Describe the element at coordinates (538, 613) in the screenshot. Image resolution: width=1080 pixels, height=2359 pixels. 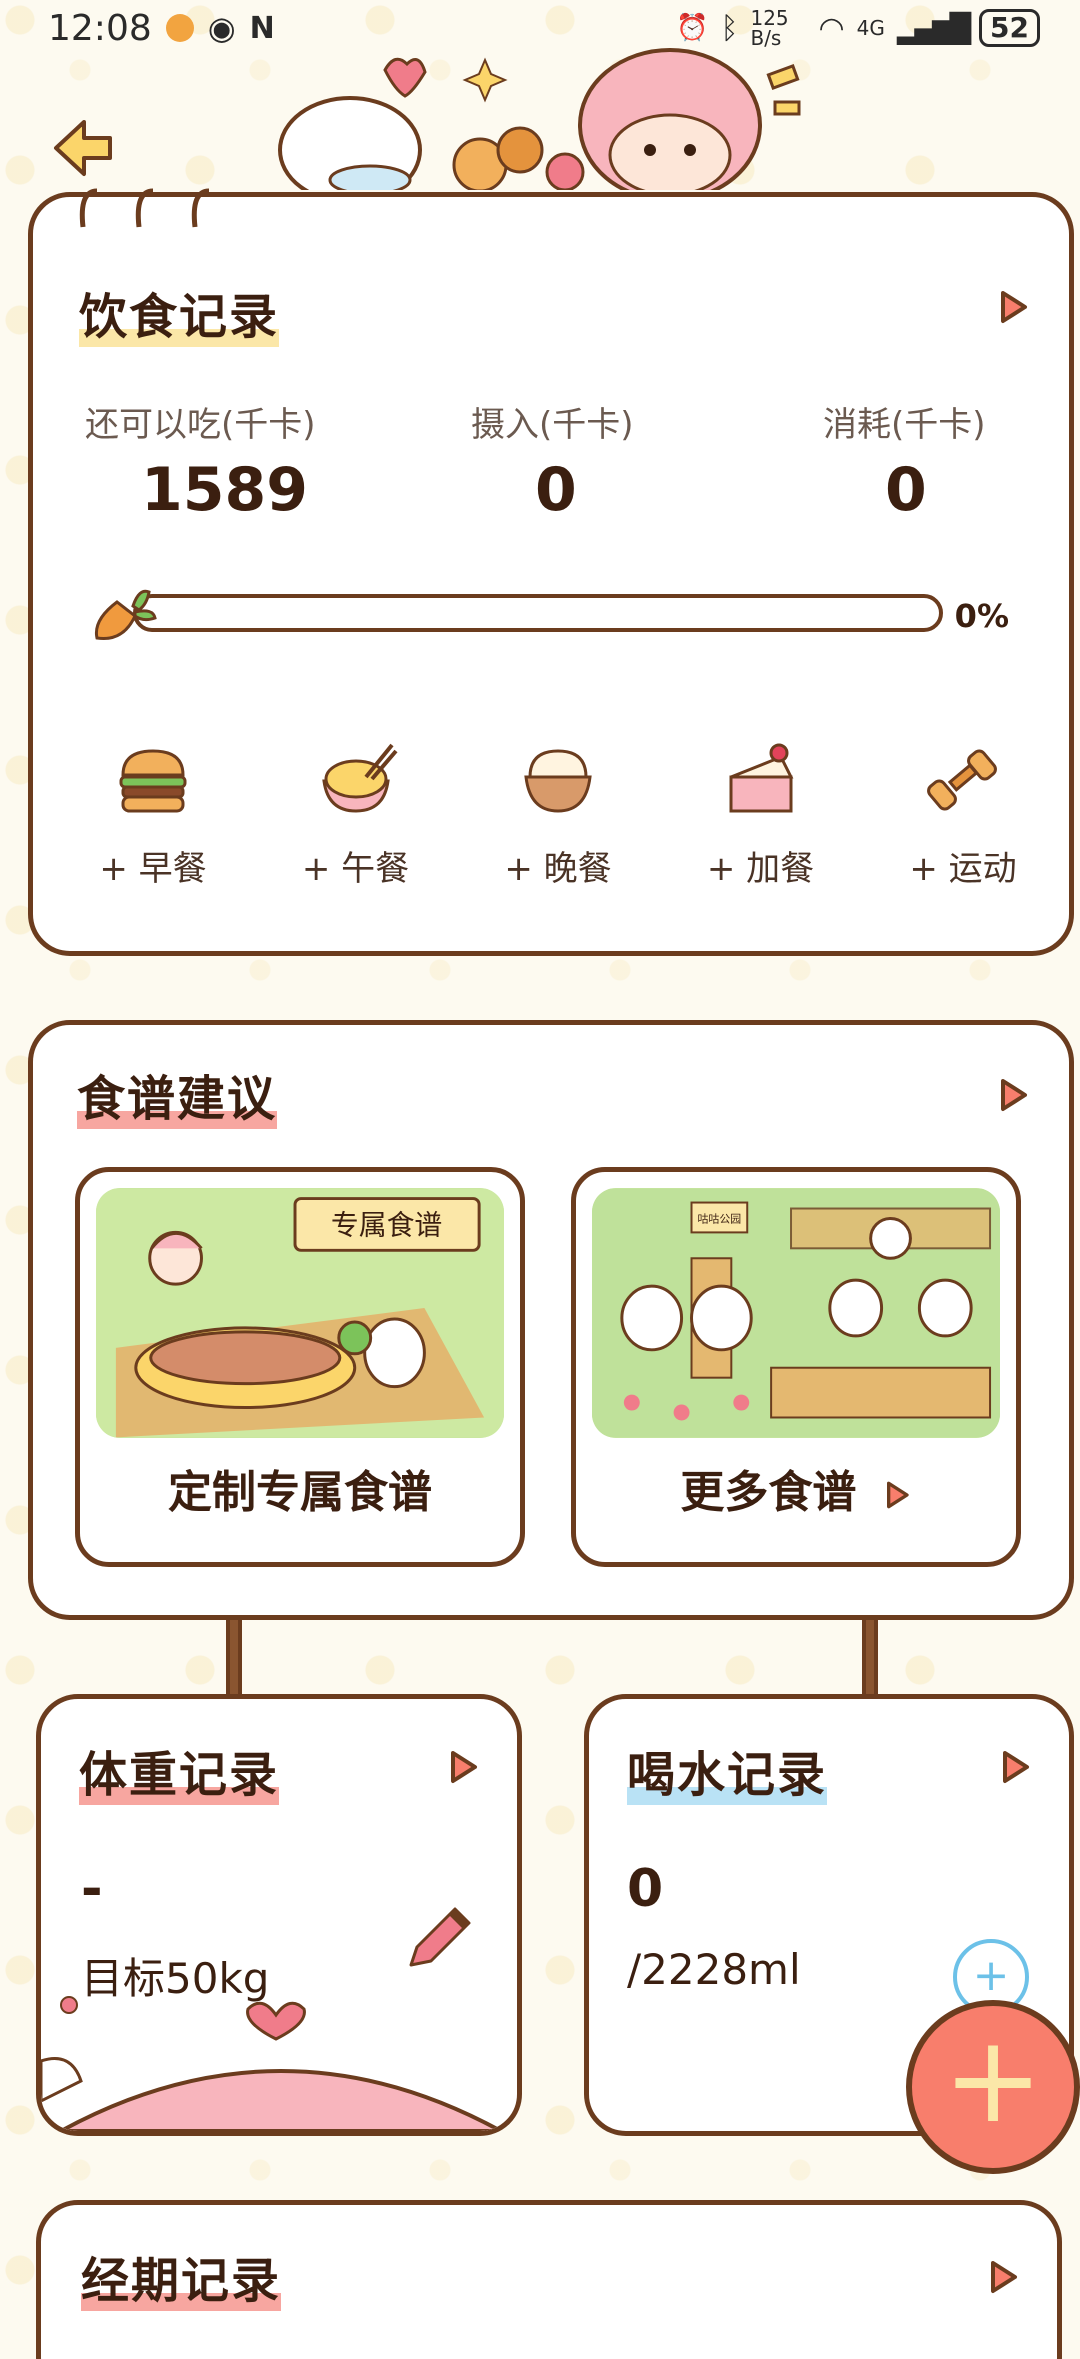
I see `calorie-progress-bar` at that location.